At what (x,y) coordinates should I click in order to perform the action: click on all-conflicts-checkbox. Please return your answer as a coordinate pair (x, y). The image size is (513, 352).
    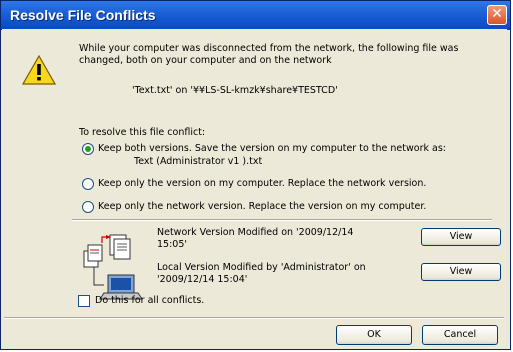
    Looking at the image, I should click on (84, 301).